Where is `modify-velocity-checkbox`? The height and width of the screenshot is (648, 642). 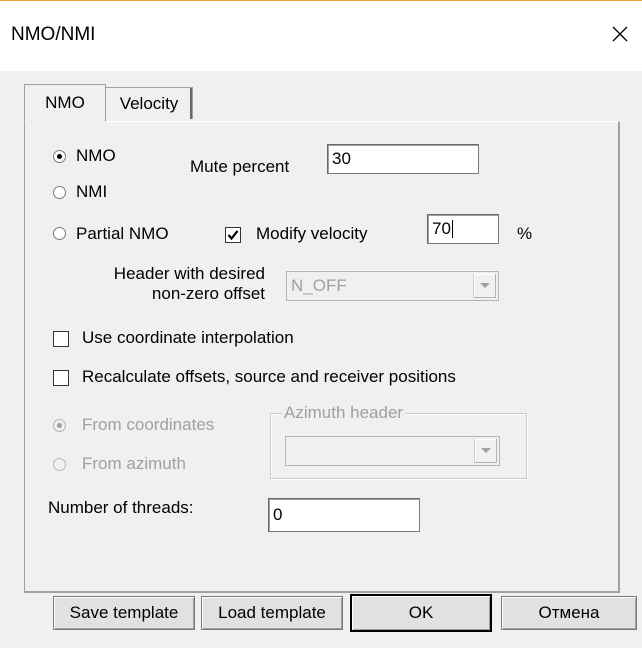
modify-velocity-checkbox is located at coordinates (233, 235).